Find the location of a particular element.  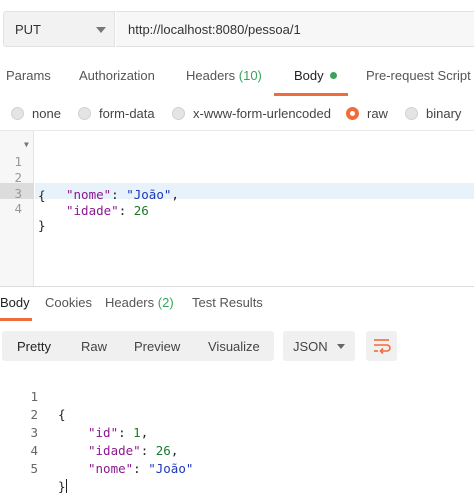

tab-headers: Headers (10) is located at coordinates (224, 75).